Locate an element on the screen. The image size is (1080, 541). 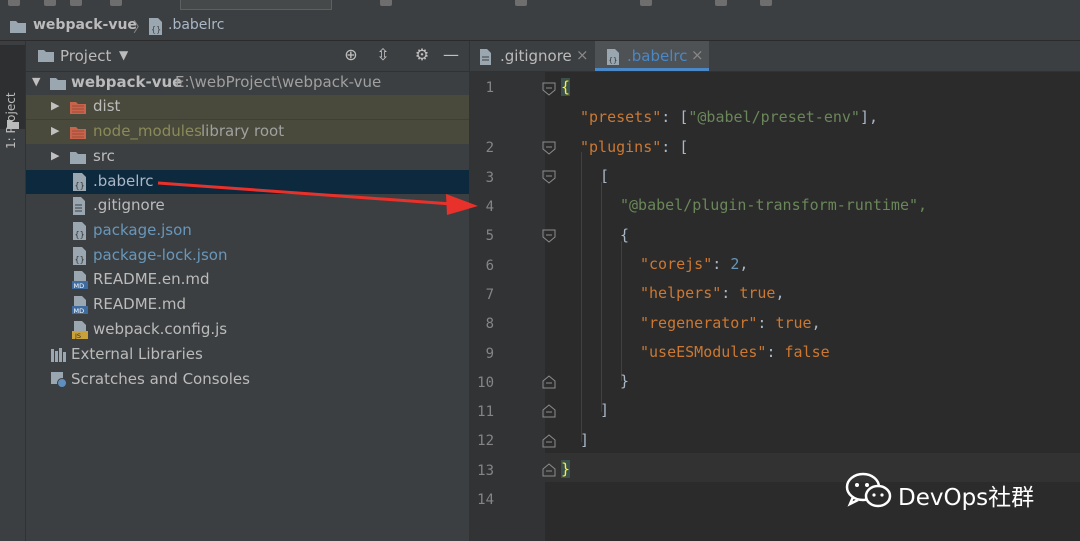
library-icon is located at coordinates (58, 355).